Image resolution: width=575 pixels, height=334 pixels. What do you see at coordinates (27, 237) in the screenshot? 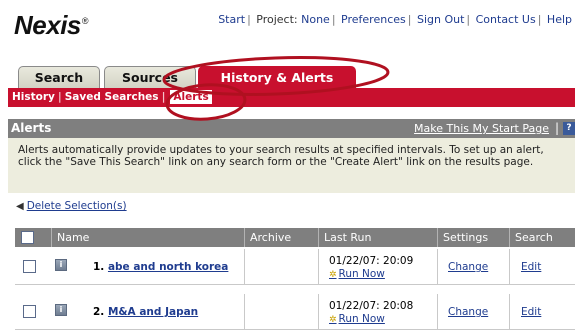
I see `select-all-checkbox` at bounding box center [27, 237].